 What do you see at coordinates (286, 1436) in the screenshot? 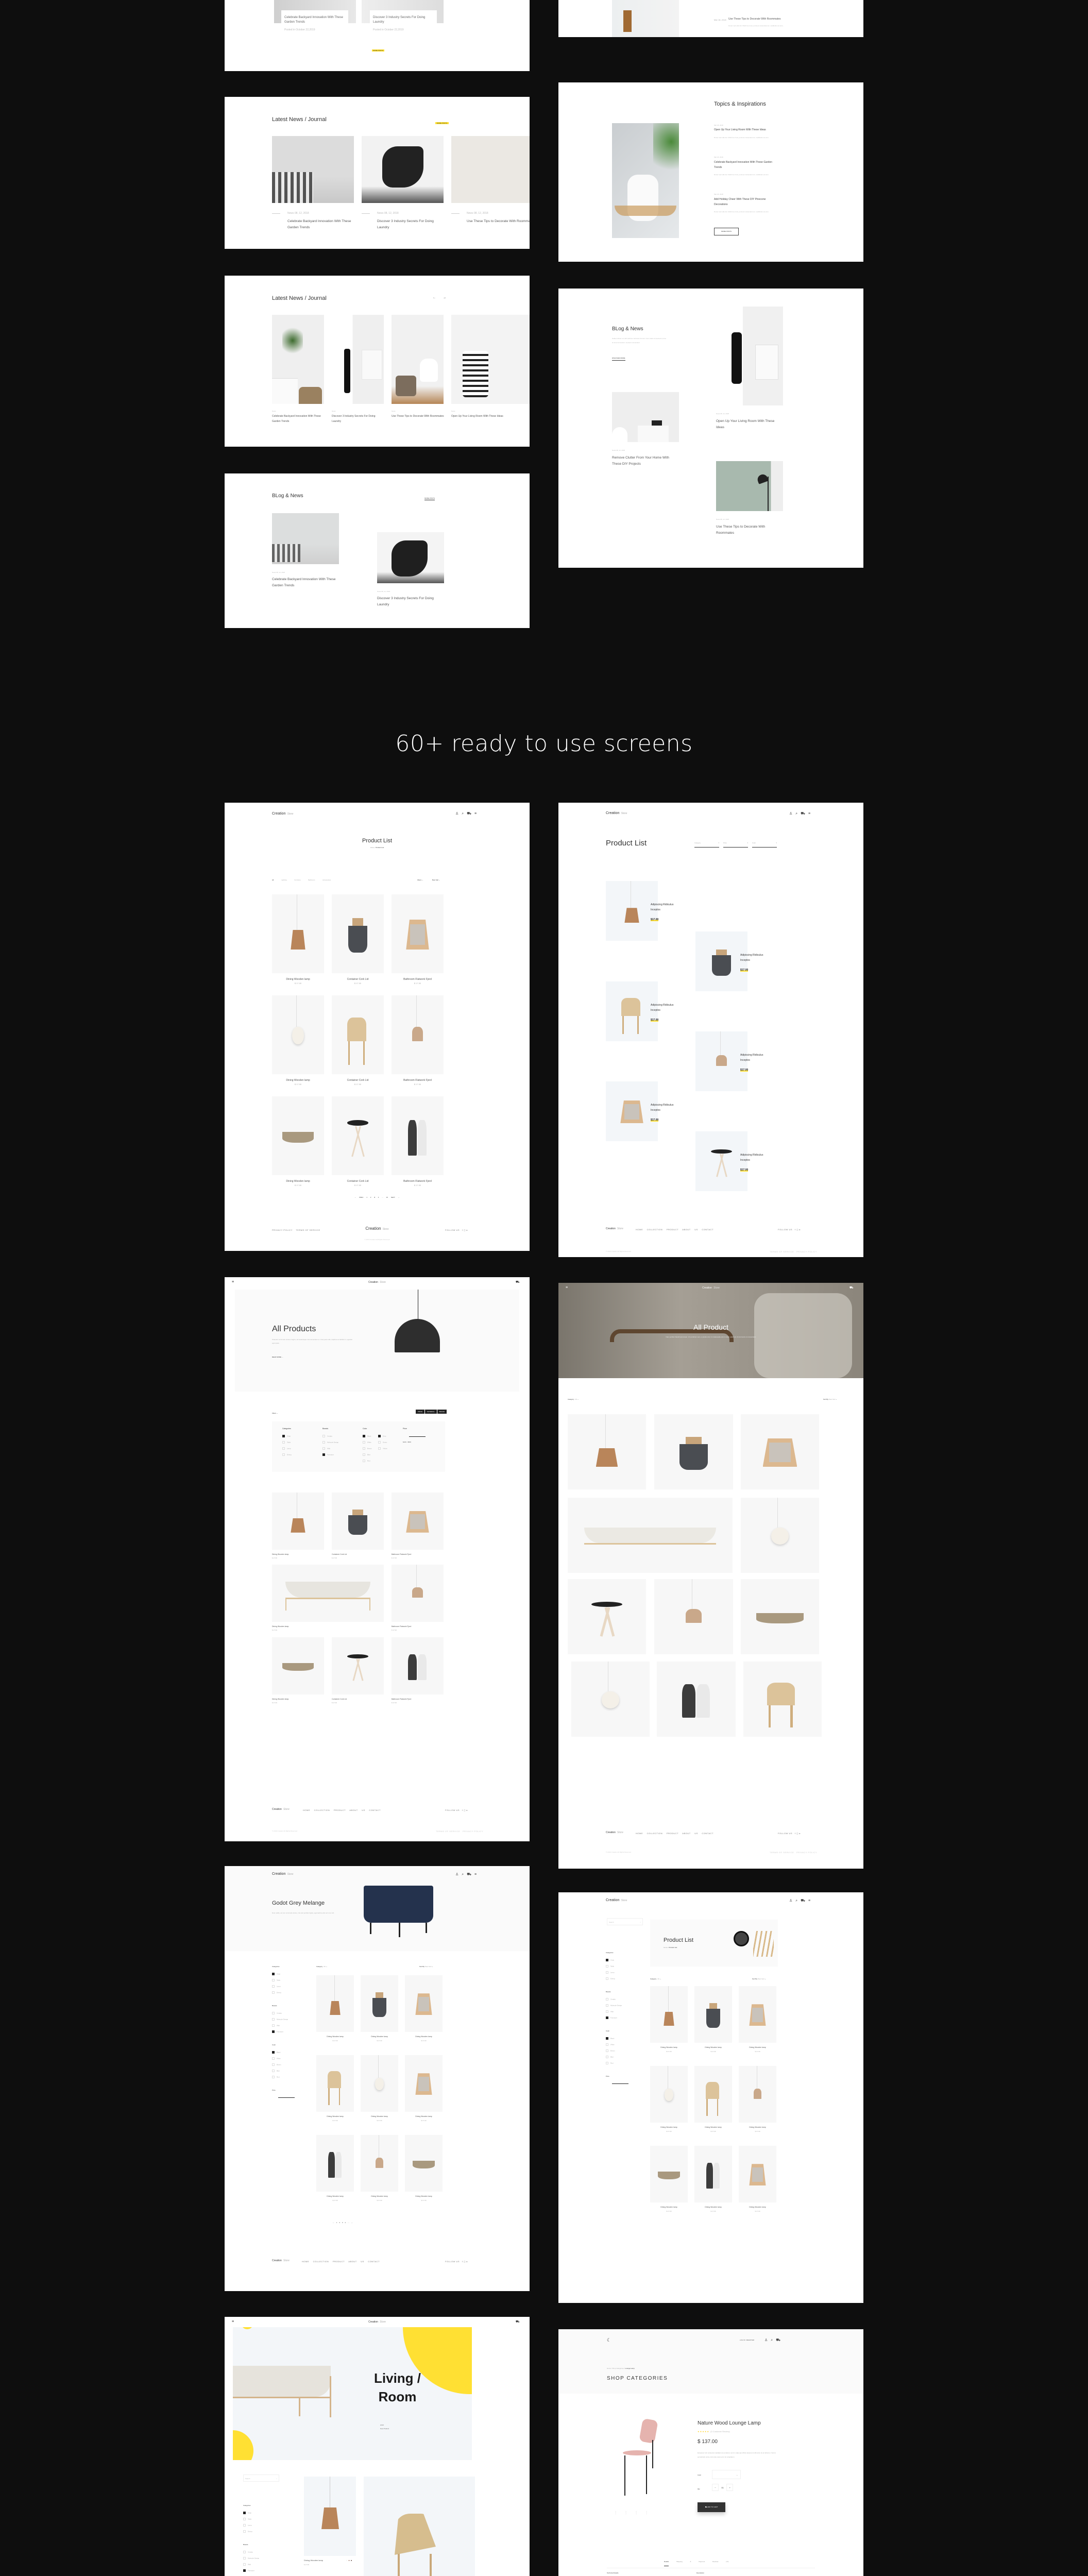
I see `filter-checkbox: Chair` at bounding box center [286, 1436].